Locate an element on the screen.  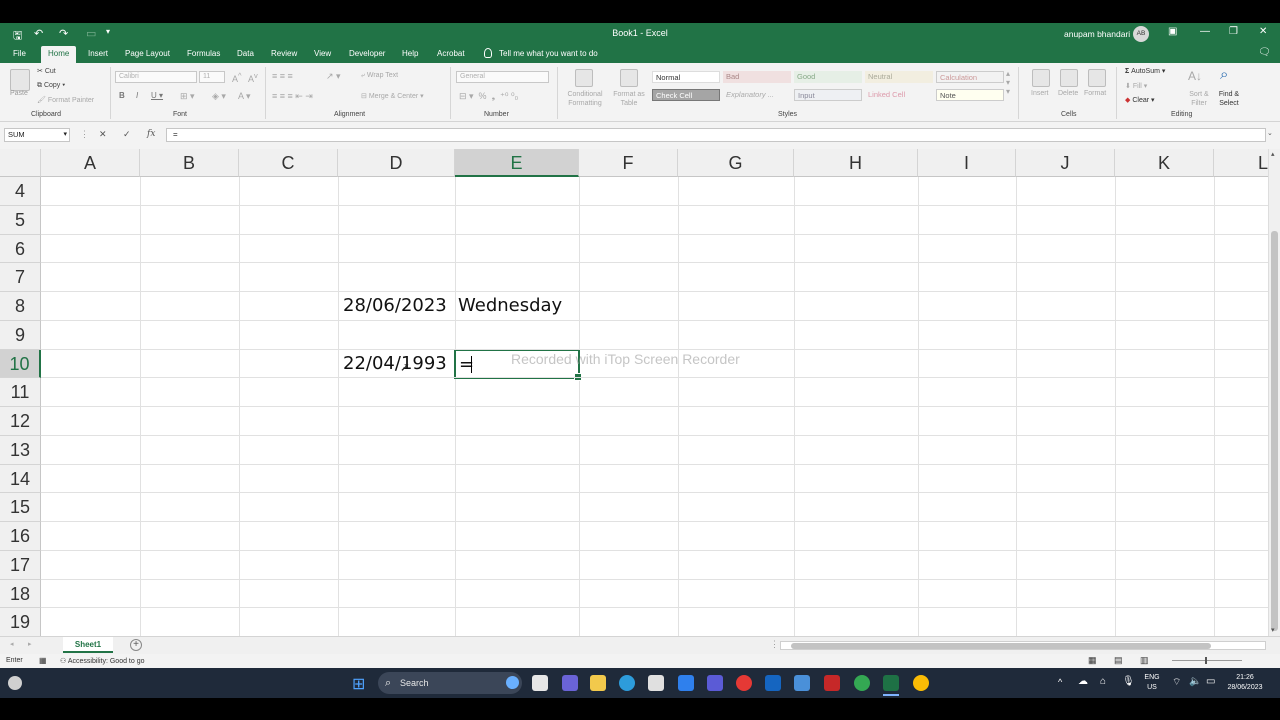
recorder-icon is located at coordinates (832, 683).